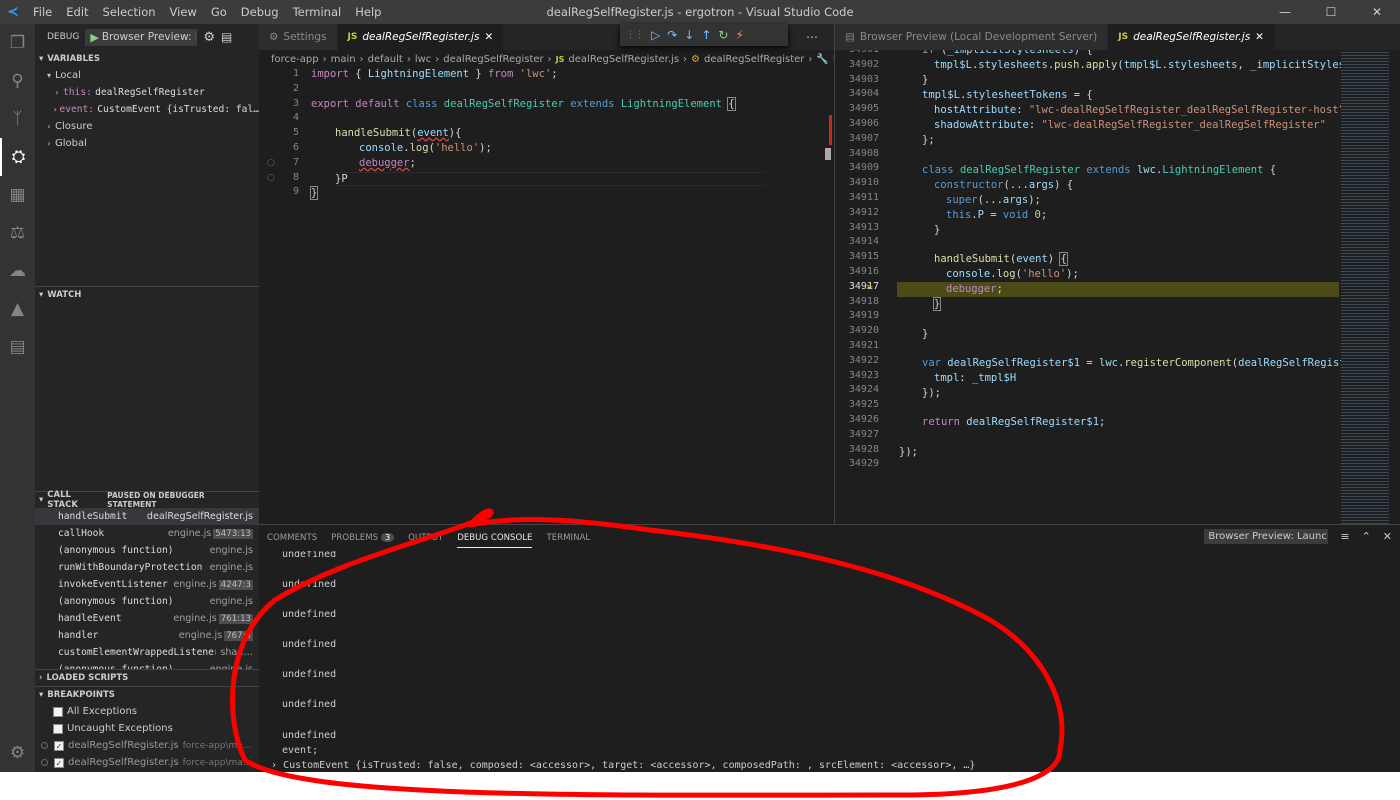  Describe the element at coordinates (147, 567) in the screenshot. I see `call-stack-frame: runWithBoundaryProtection engine.js` at that location.